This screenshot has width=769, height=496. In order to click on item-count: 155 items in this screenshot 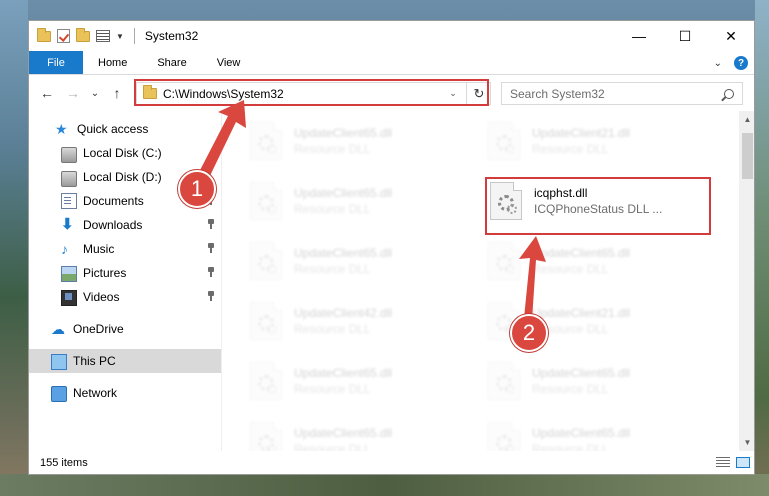, I will do `click(64, 463)`.